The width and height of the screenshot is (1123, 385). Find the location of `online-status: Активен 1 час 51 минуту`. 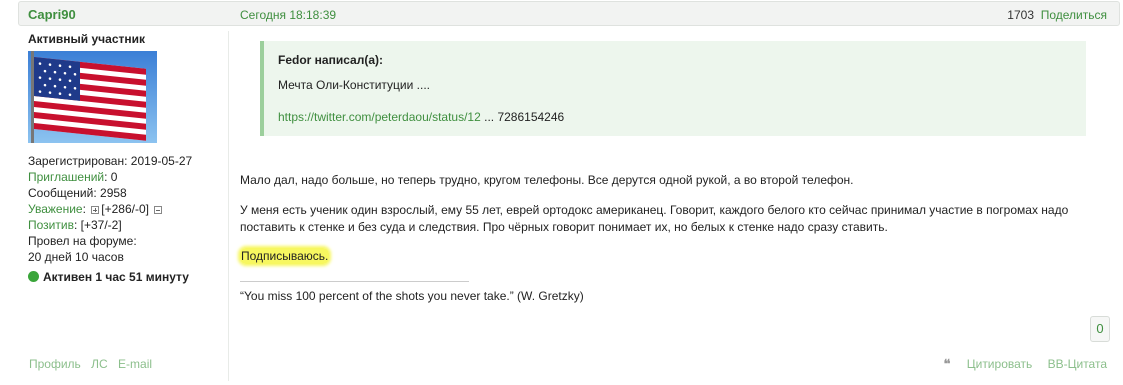

online-status: Активен 1 час 51 минуту is located at coordinates (128, 277).